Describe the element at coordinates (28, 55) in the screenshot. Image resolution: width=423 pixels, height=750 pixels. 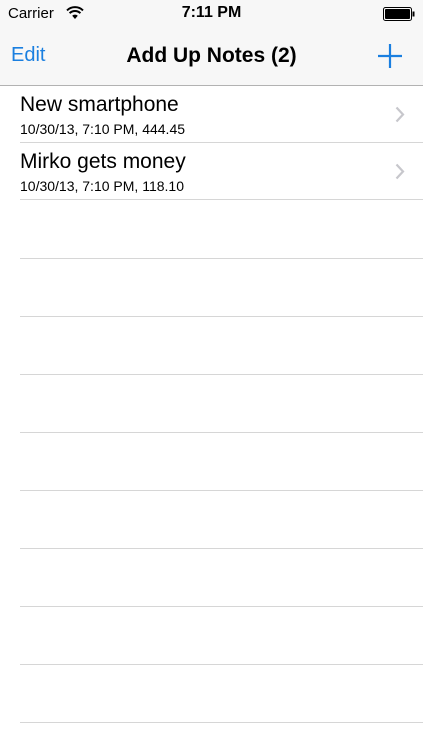
I see `edit-button: Edit` at that location.